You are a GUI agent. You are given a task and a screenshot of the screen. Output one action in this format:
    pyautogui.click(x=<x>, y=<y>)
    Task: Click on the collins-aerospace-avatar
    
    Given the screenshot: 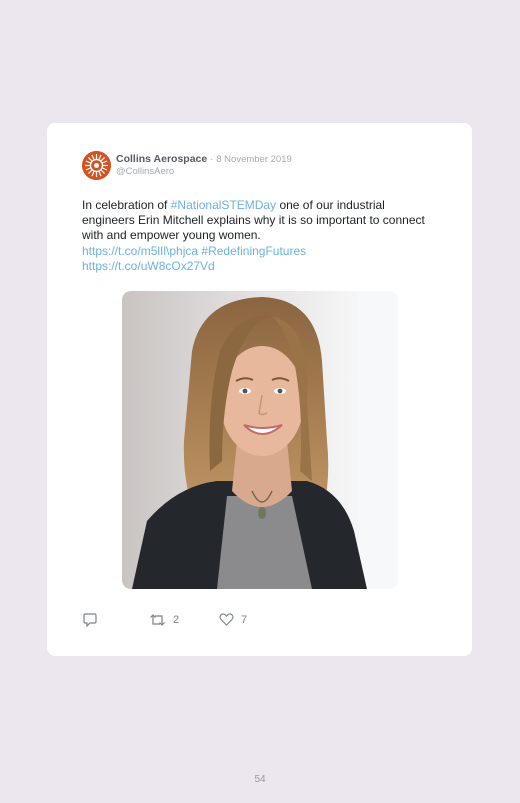 What is the action you would take?
    pyautogui.click(x=96, y=165)
    